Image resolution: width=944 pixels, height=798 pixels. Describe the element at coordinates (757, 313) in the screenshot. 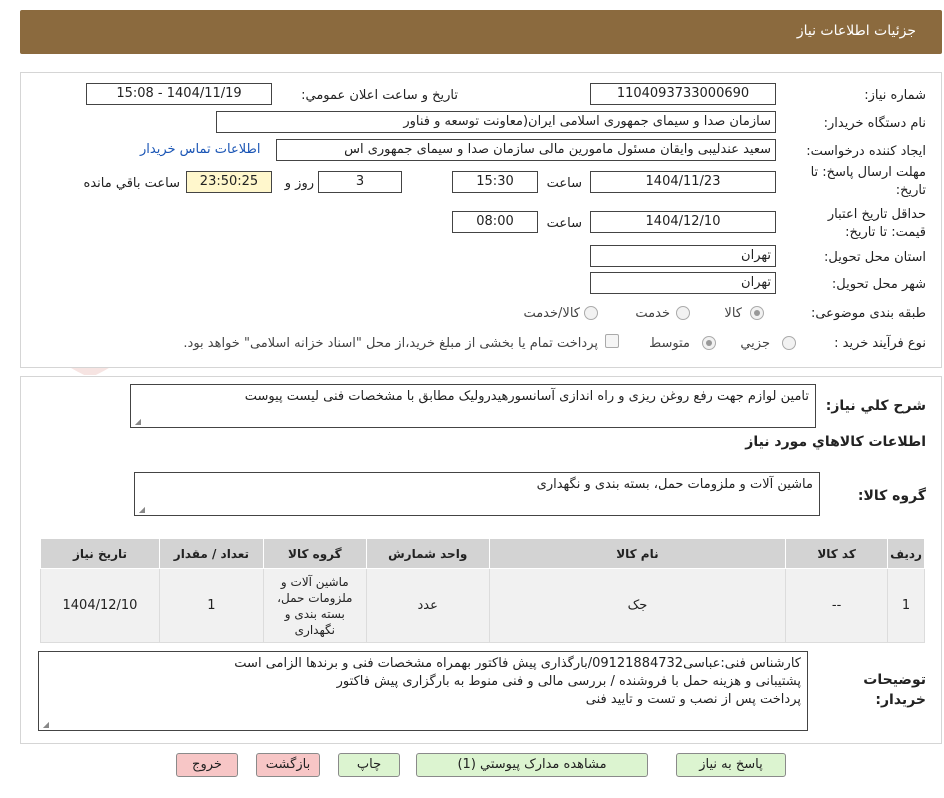

I see `category-radio-goods` at that location.